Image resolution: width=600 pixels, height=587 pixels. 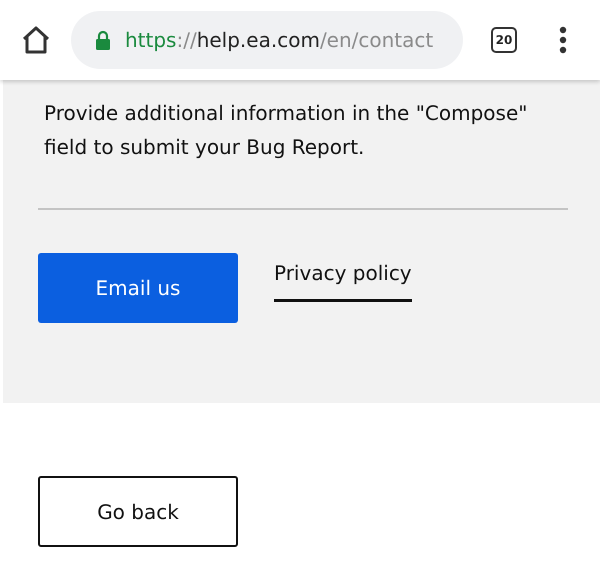 I want to click on url-text: https://help.ea.com/en/contact, so click(x=279, y=40).